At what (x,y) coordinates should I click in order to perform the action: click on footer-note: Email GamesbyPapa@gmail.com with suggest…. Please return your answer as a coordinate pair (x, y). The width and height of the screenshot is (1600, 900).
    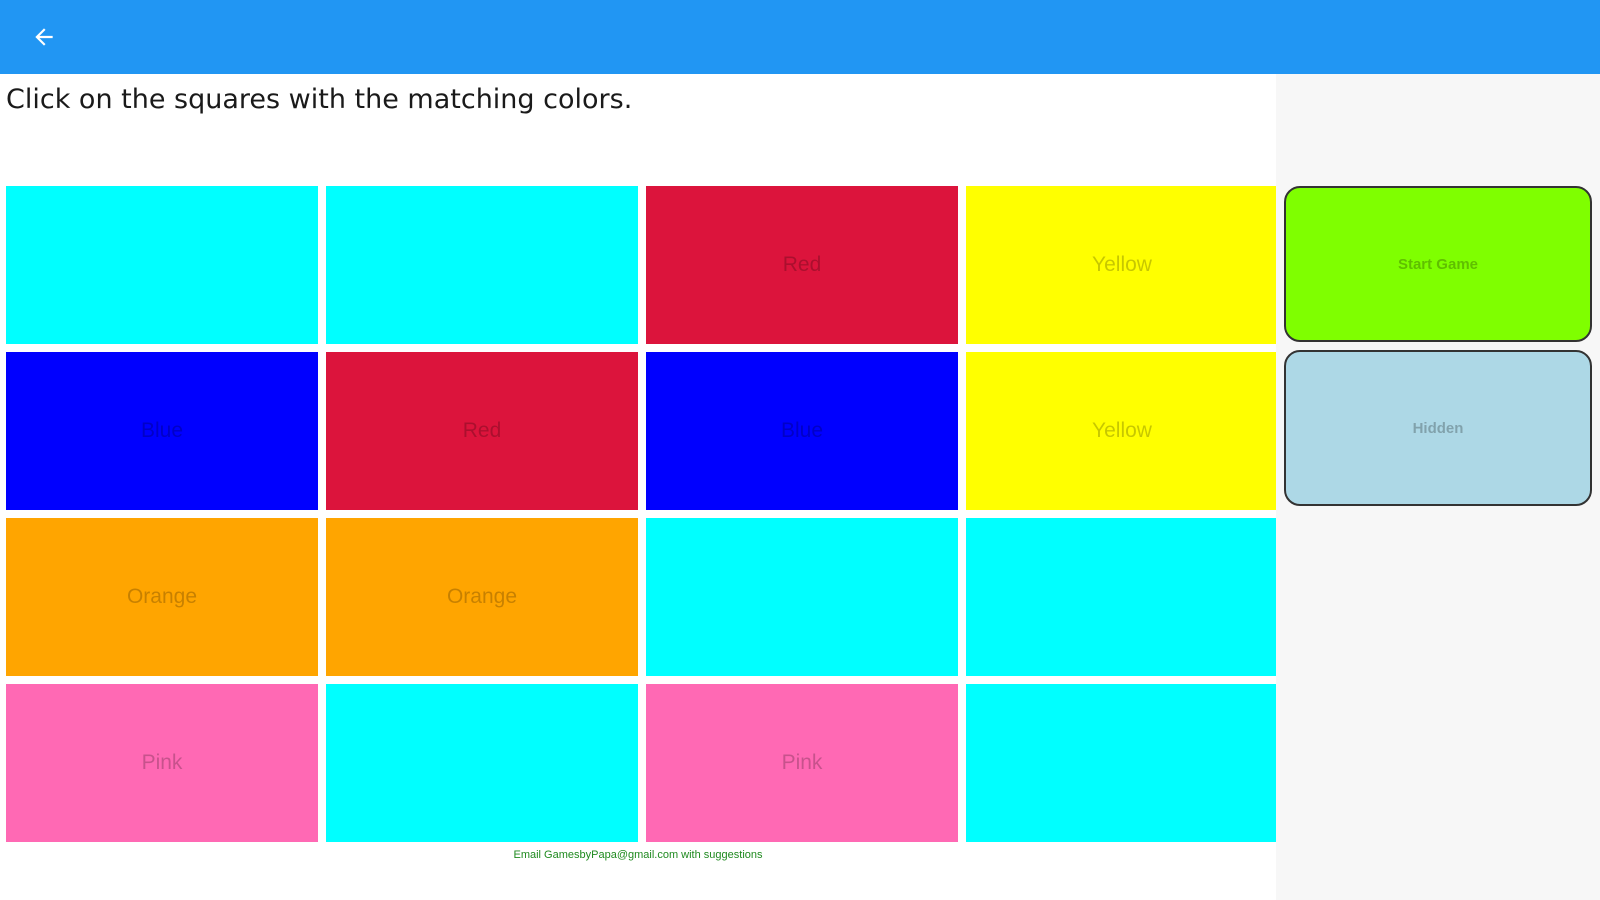
    Looking at the image, I should click on (638, 855).